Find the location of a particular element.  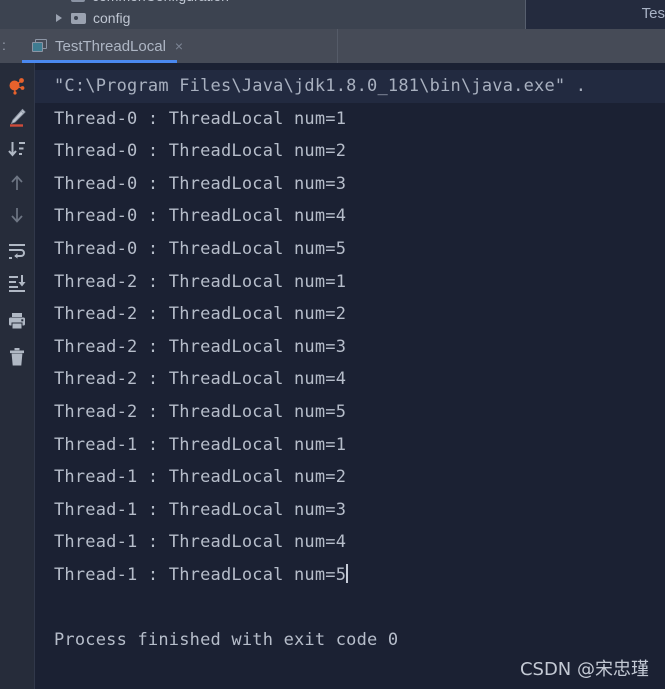

trash-icon is located at coordinates (17, 357).